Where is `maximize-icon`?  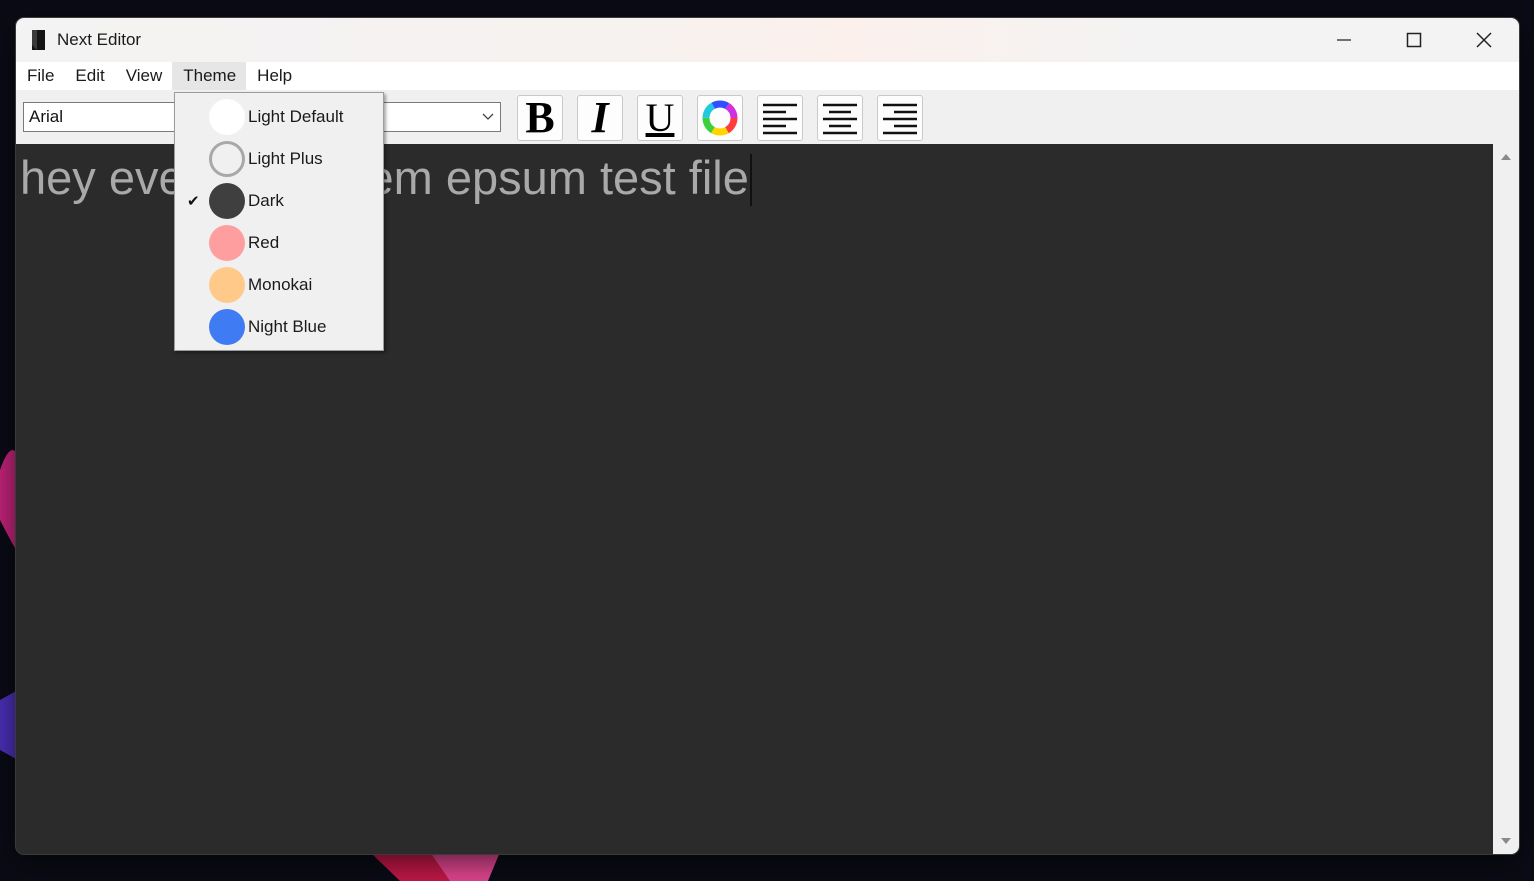 maximize-icon is located at coordinates (1414, 40).